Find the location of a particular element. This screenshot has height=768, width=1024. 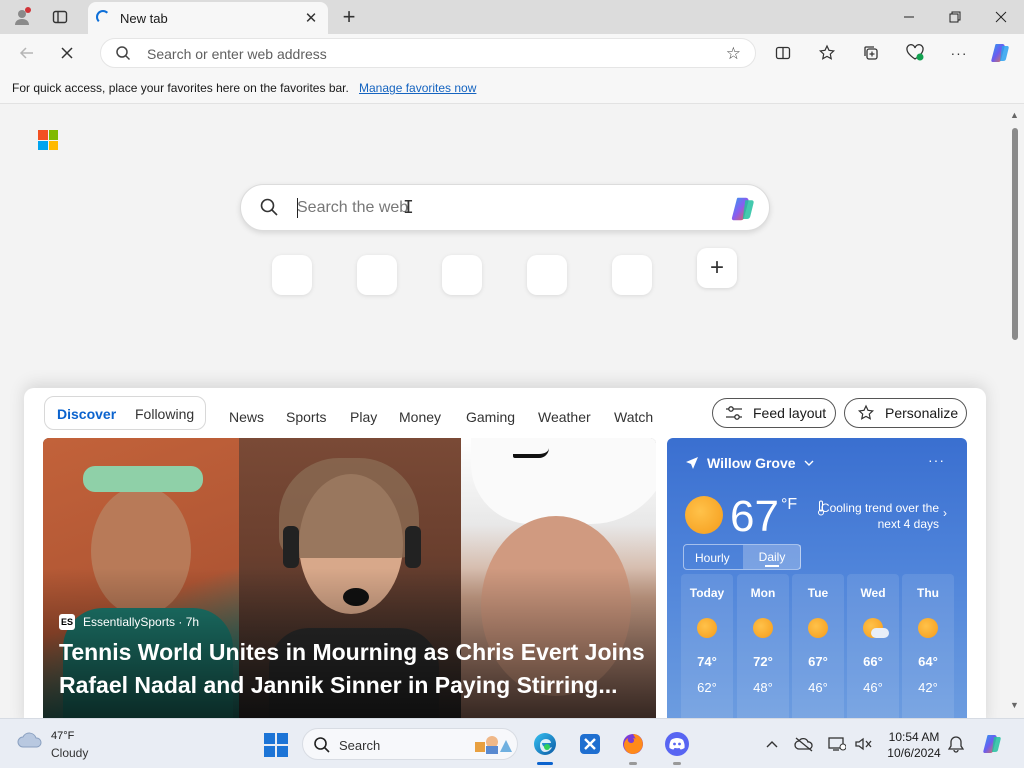

chevron-right-icon: › is located at coordinates (945, 513).